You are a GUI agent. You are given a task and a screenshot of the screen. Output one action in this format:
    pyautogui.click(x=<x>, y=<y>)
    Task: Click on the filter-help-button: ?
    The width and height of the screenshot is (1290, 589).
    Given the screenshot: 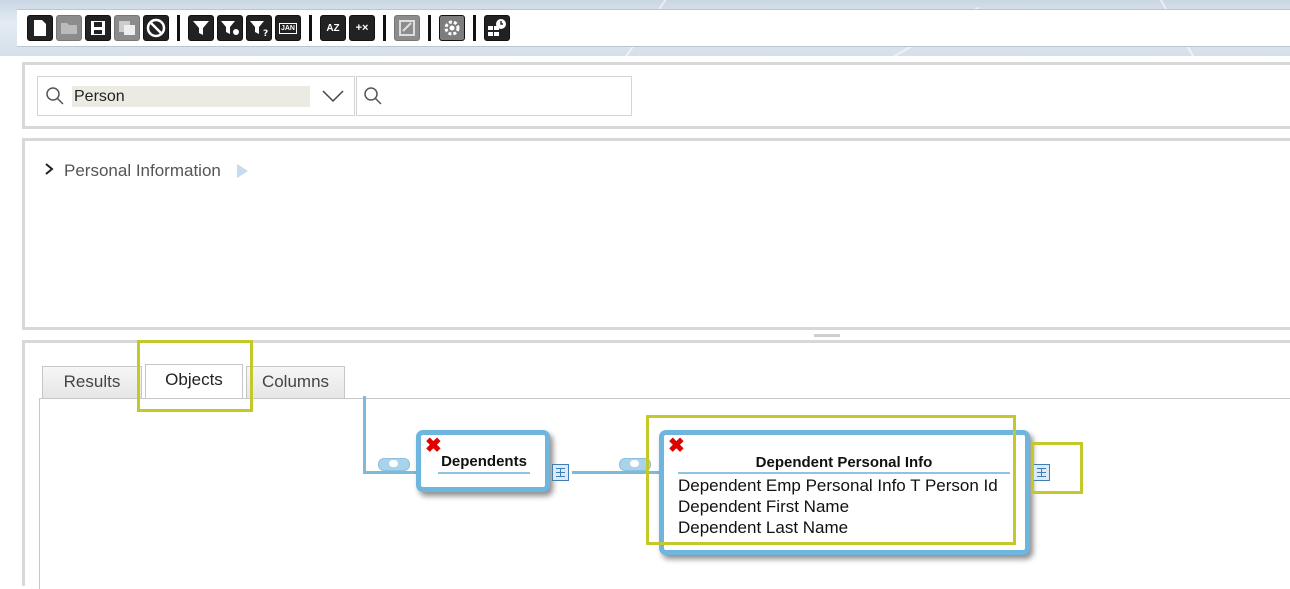 What is the action you would take?
    pyautogui.click(x=259, y=28)
    